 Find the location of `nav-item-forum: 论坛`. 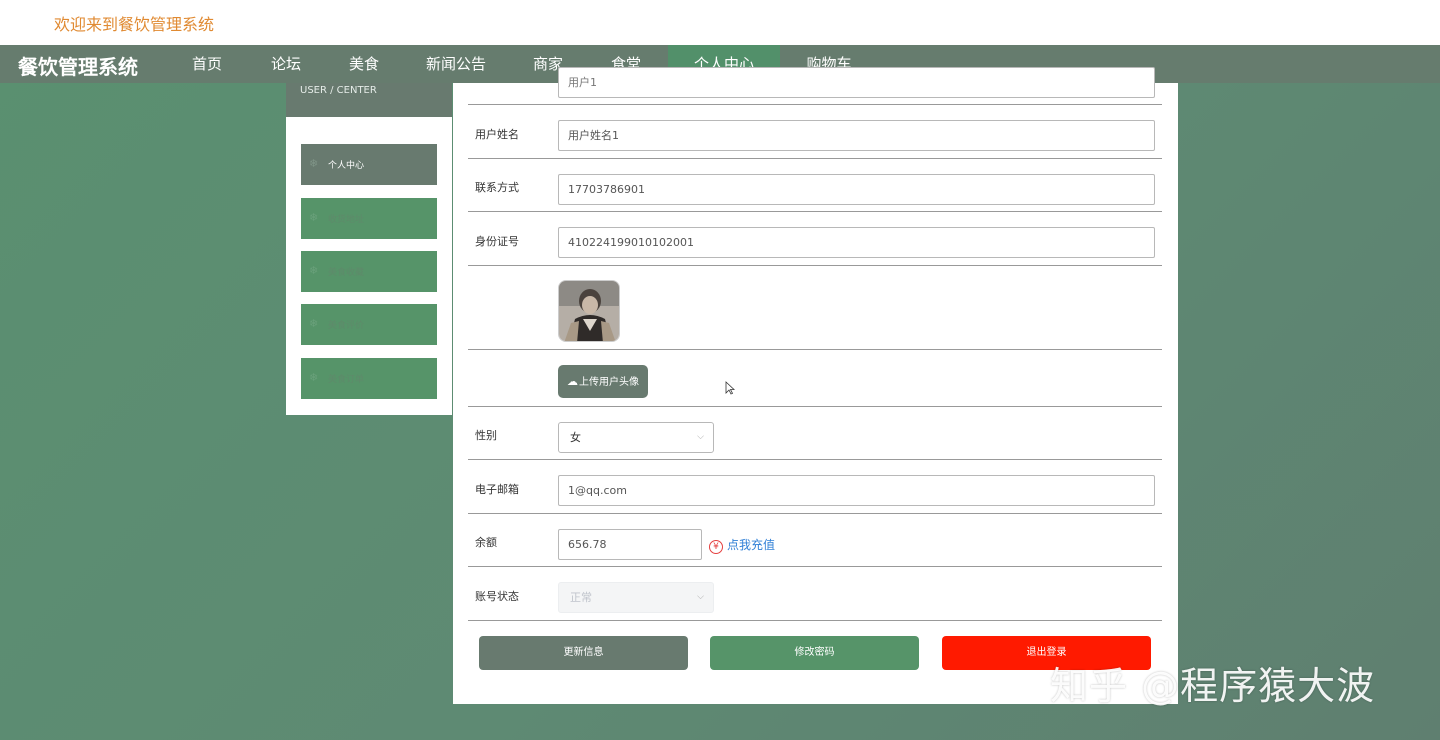

nav-item-forum: 论坛 is located at coordinates (286, 64).